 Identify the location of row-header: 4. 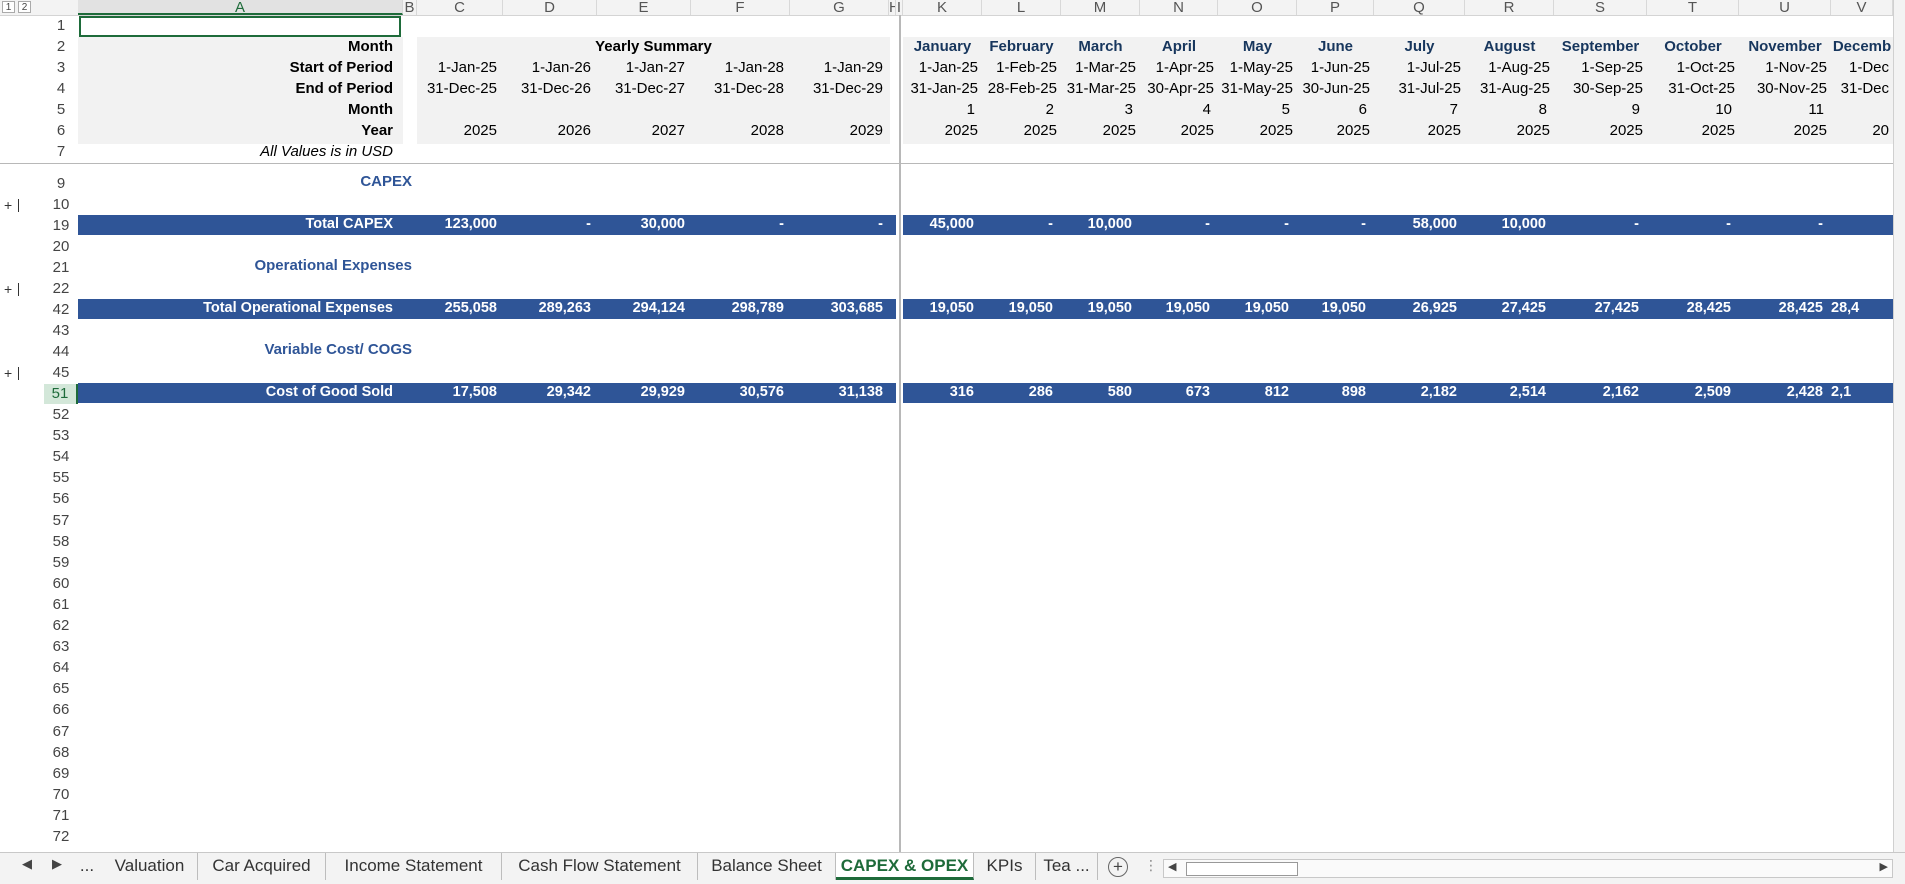
(61, 89).